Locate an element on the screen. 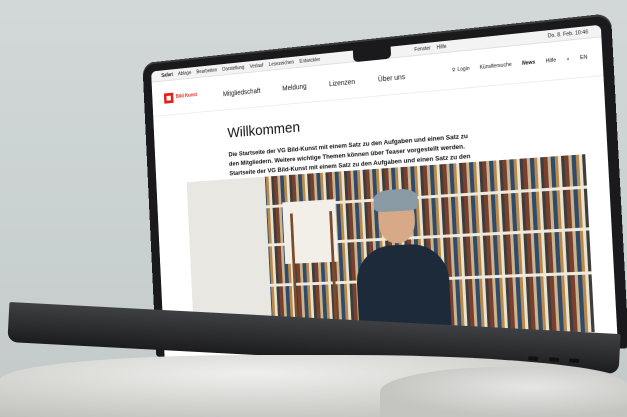  menu-hilfe: Hilfe is located at coordinates (442, 46).